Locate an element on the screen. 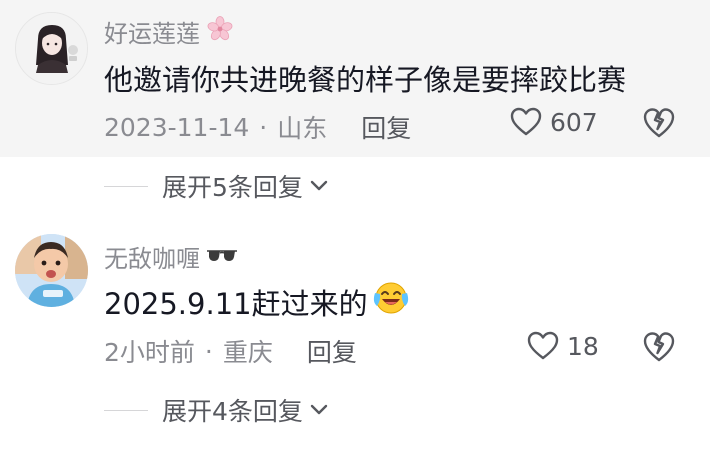 This screenshot has height=455, width=710. sunglasses-icon is located at coordinates (222, 257).